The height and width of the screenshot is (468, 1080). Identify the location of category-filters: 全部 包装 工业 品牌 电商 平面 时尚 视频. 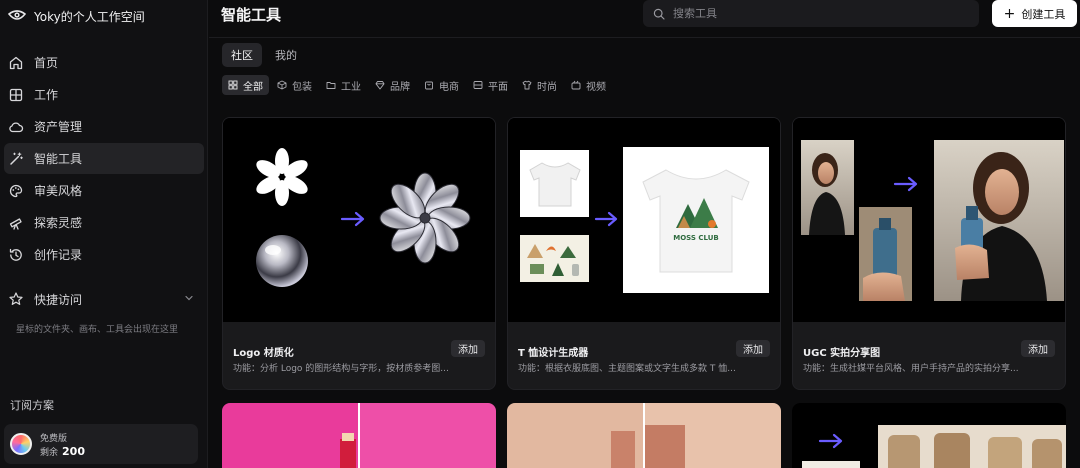
(417, 85).